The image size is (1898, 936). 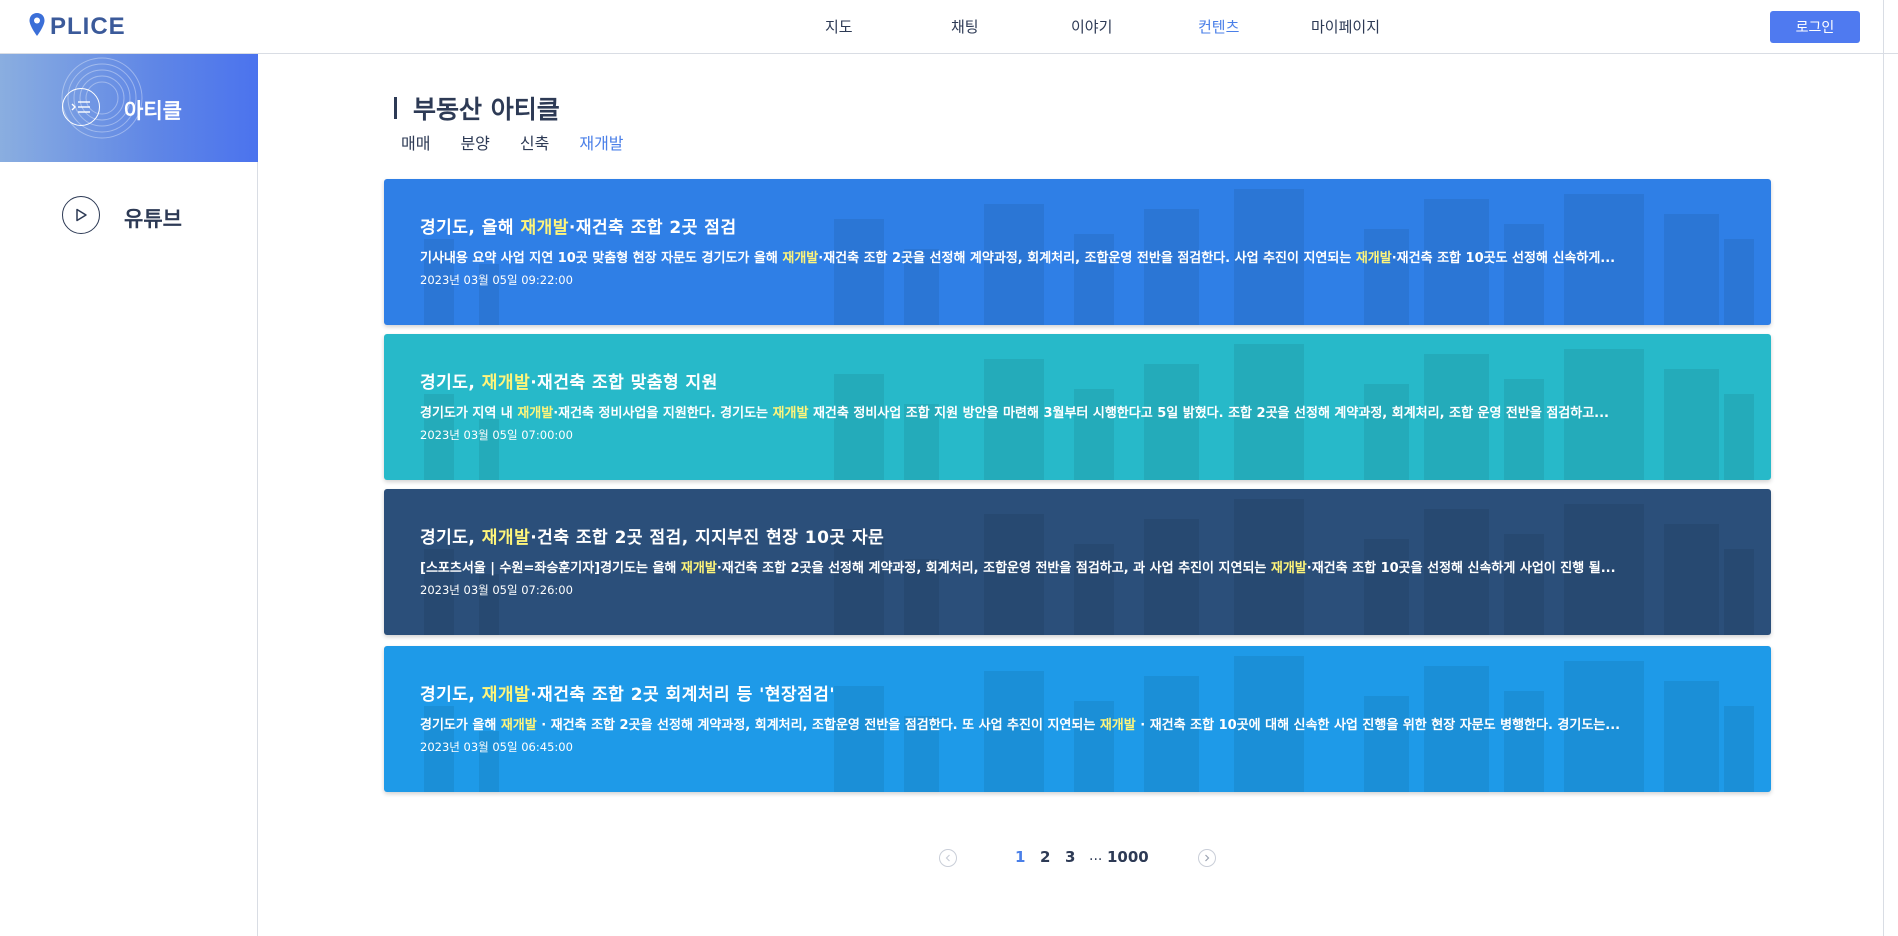 I want to click on nav-item-contents: 컨텐츠, so click(x=1218, y=26).